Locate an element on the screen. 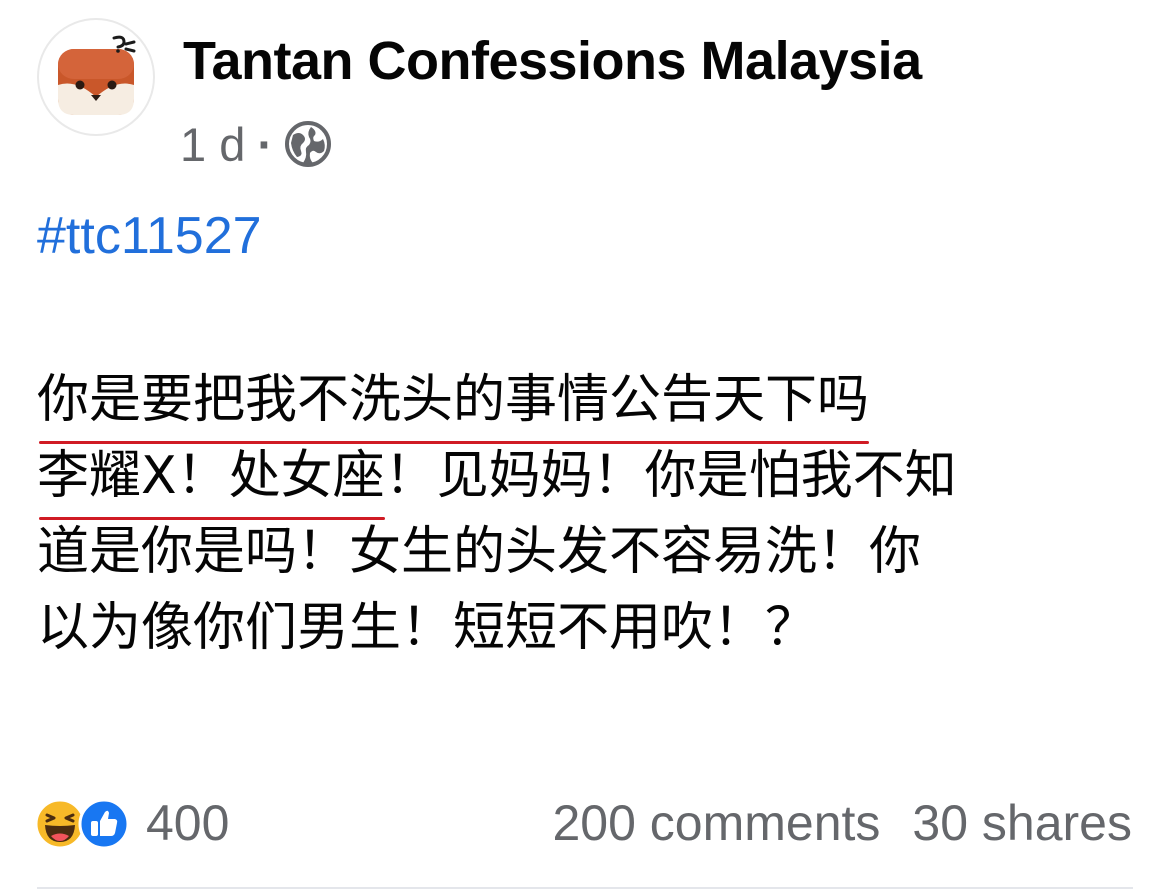 Image resolution: width=1170 pixels, height=894 pixels. underlined-text: 你是要把我不洗头的事情公告天下吗 is located at coordinates (453, 403).